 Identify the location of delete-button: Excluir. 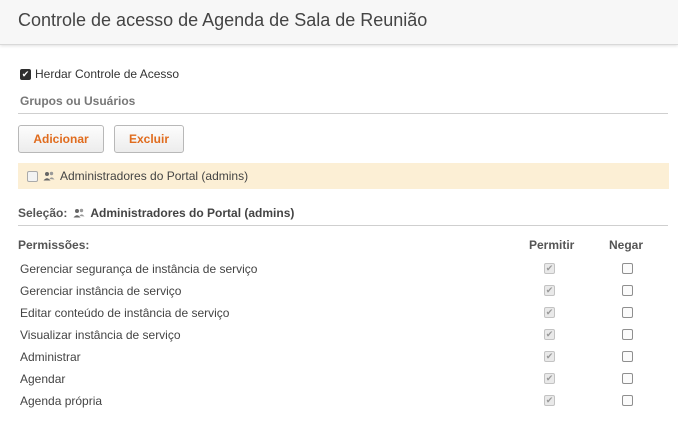
(149, 139).